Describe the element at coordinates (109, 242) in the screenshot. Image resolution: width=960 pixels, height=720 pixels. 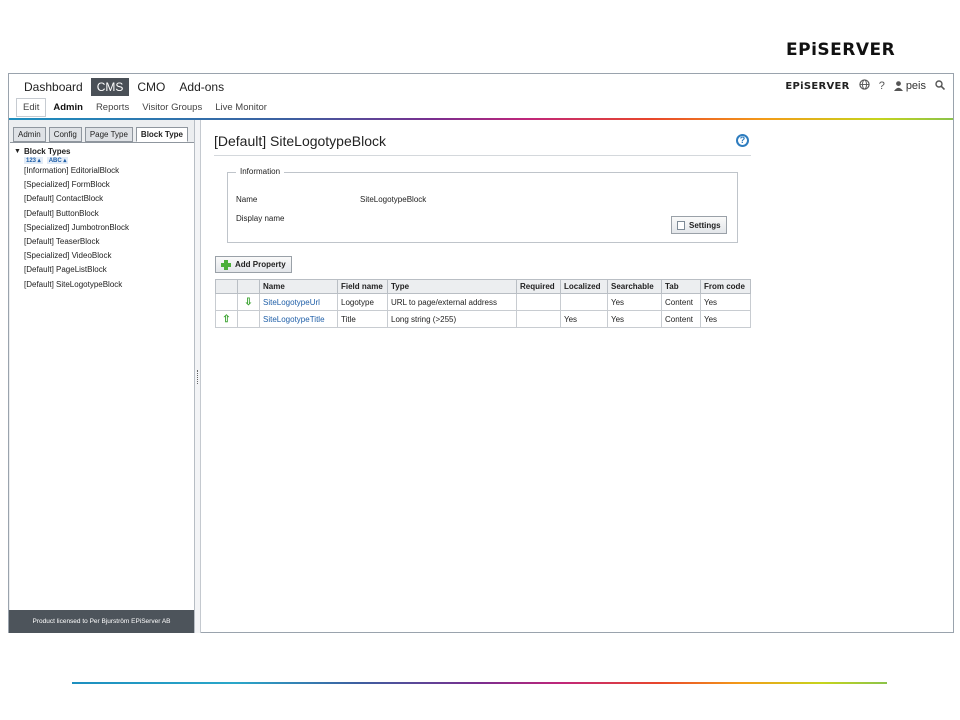
I see `tree-item: [Default] TeaserBlock` at that location.